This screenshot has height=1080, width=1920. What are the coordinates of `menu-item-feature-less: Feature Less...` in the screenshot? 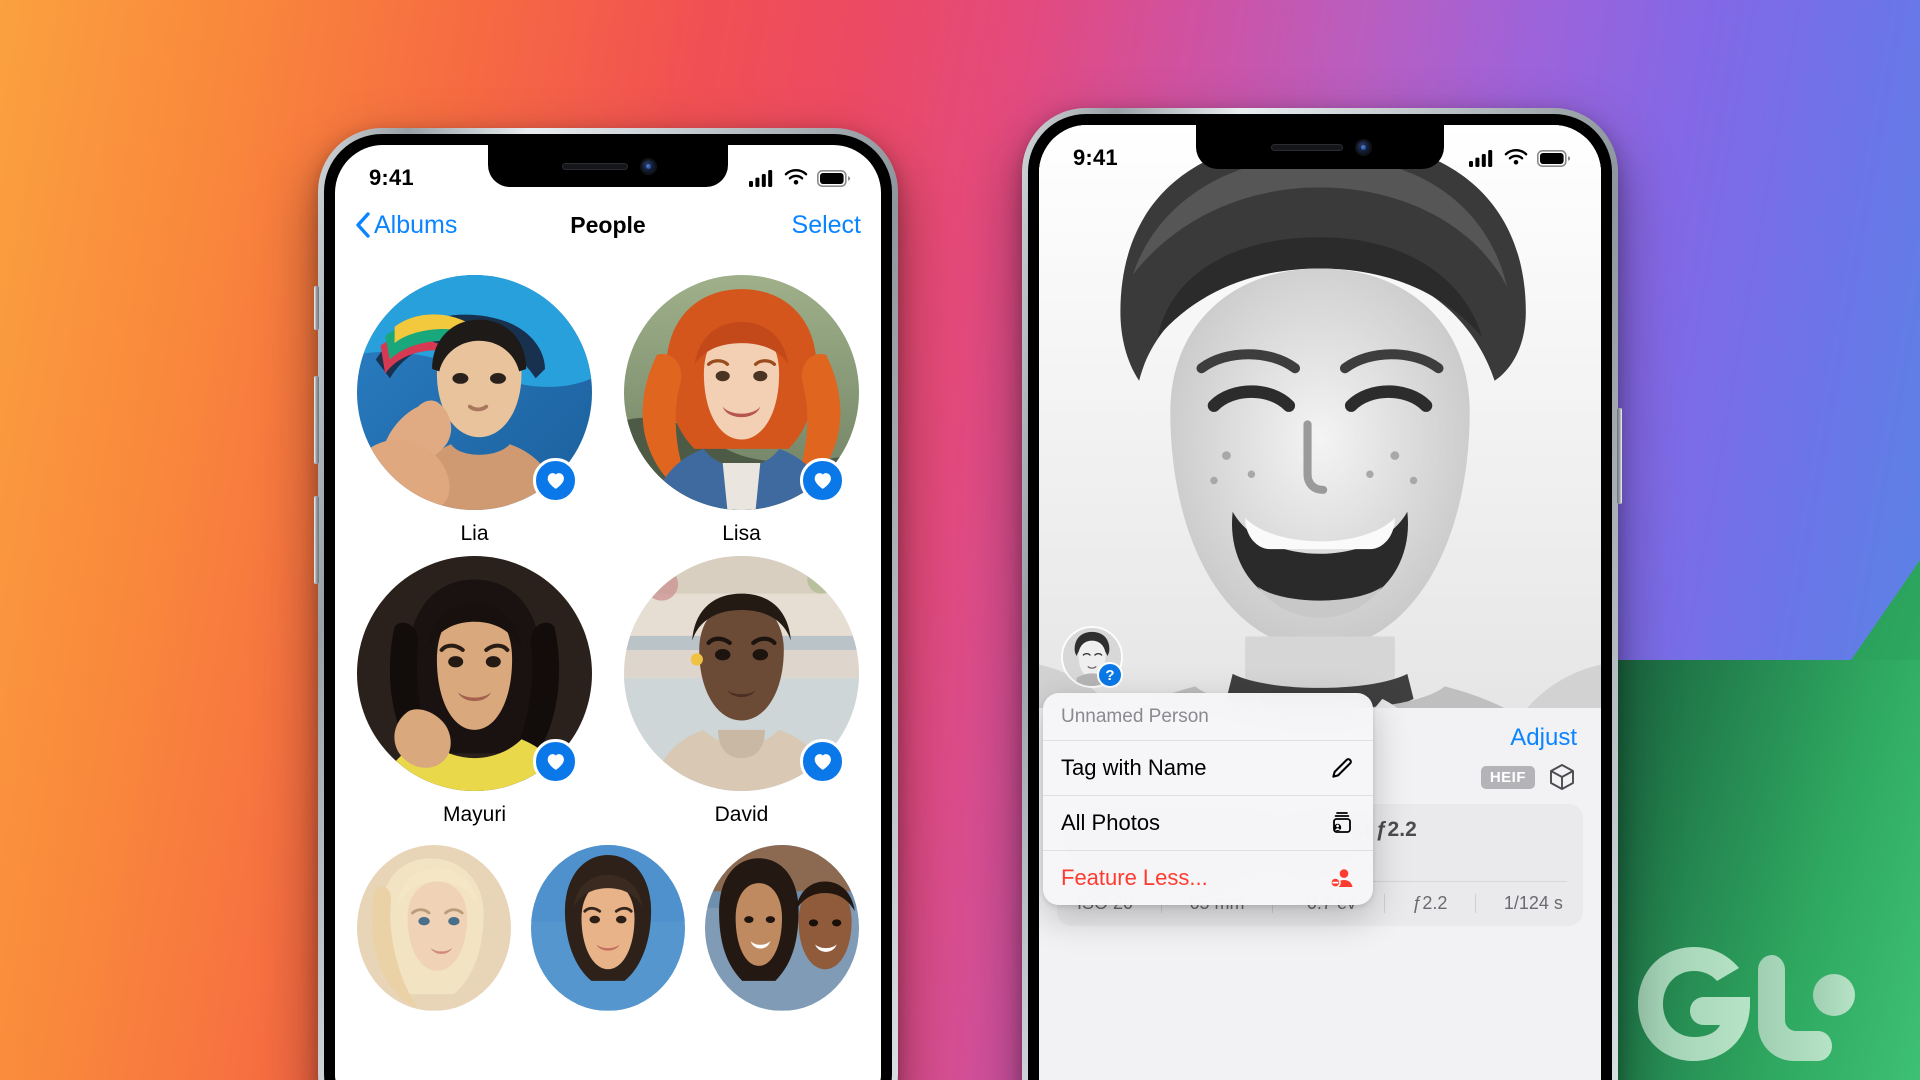 It's located at (1208, 878).